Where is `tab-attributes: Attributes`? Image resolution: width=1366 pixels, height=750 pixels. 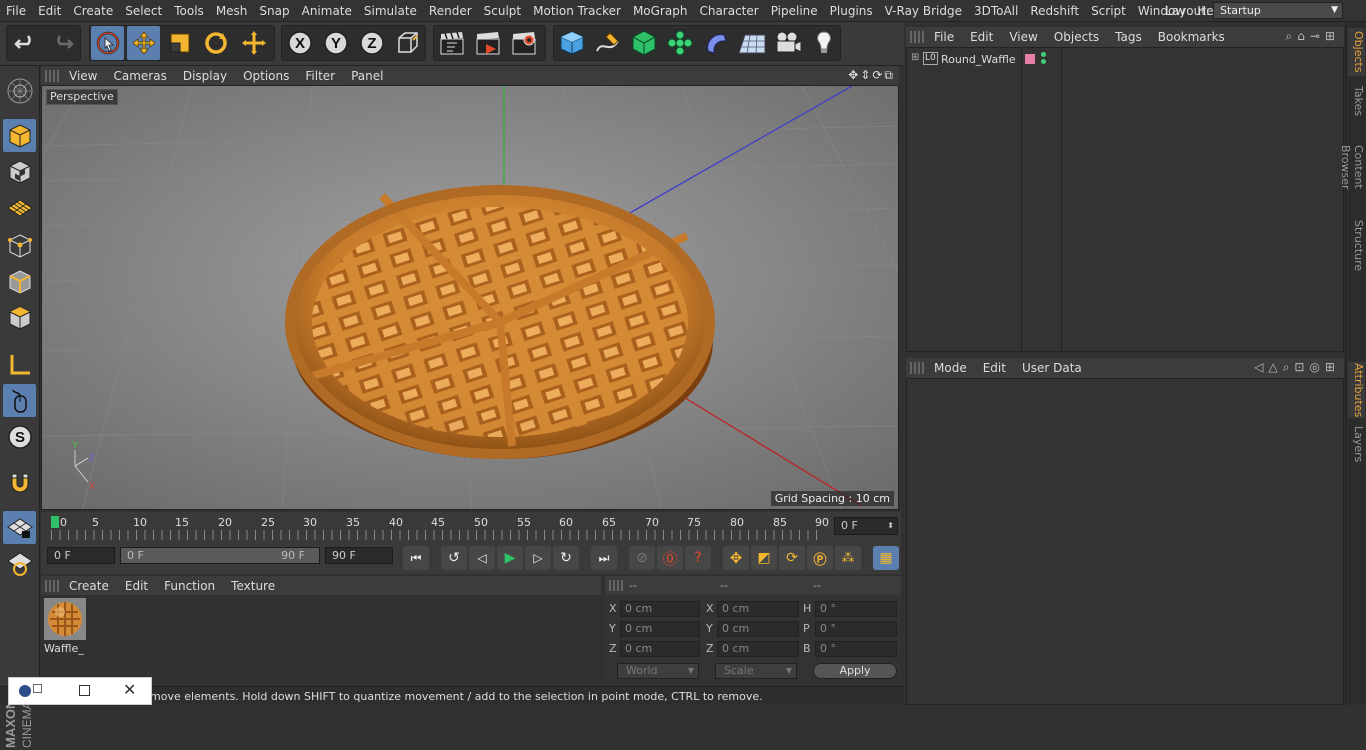
tab-attributes: Attributes is located at coordinates (1356, 390).